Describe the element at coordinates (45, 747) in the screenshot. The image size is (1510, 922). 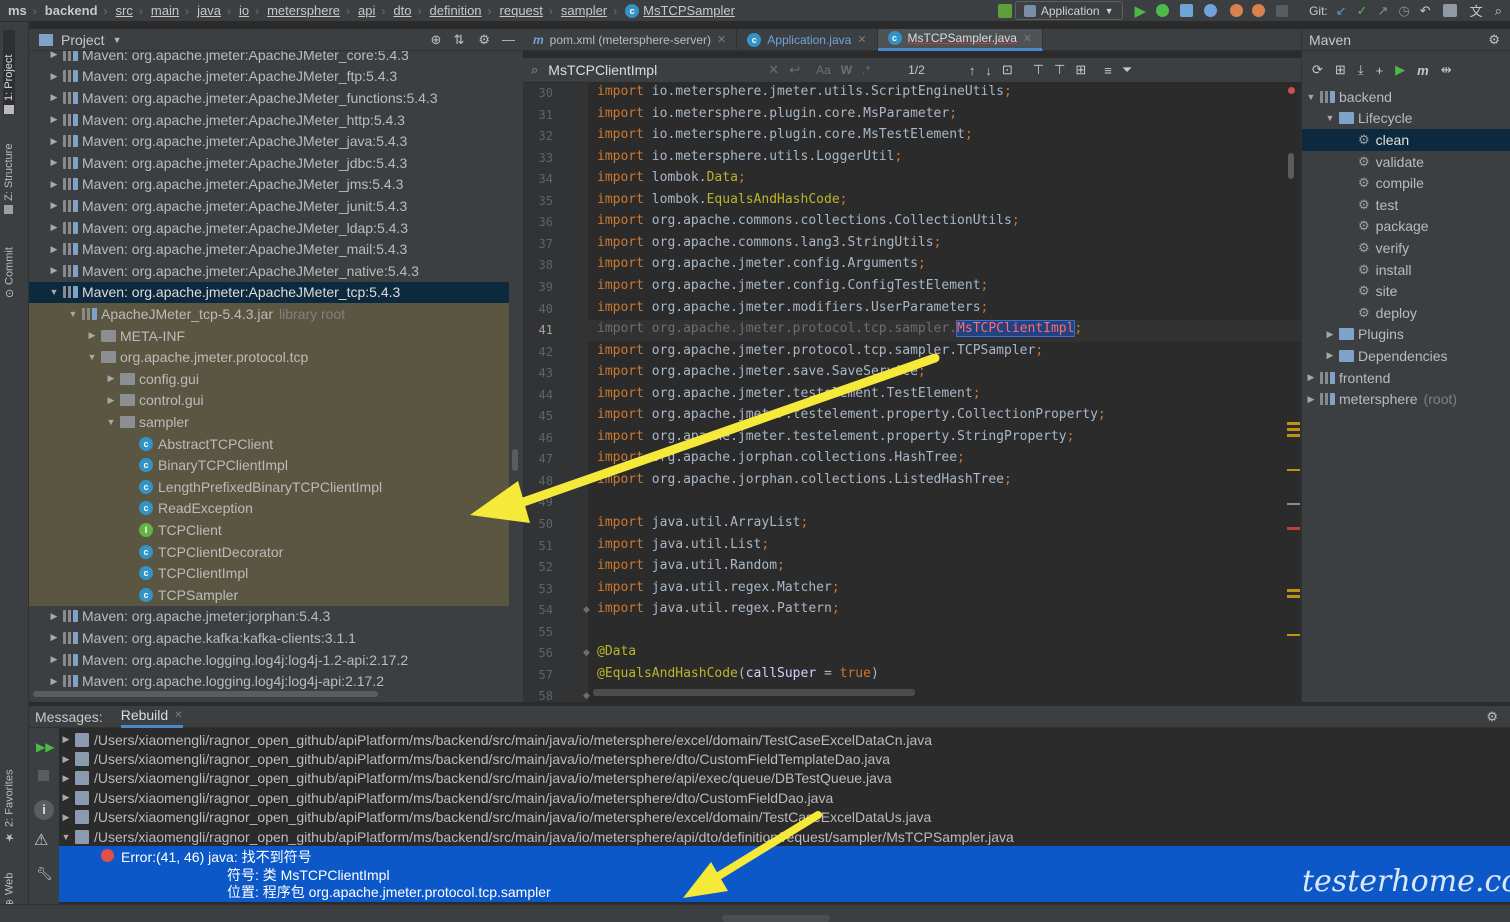
I see `rerun-icon: ▶▶` at that location.